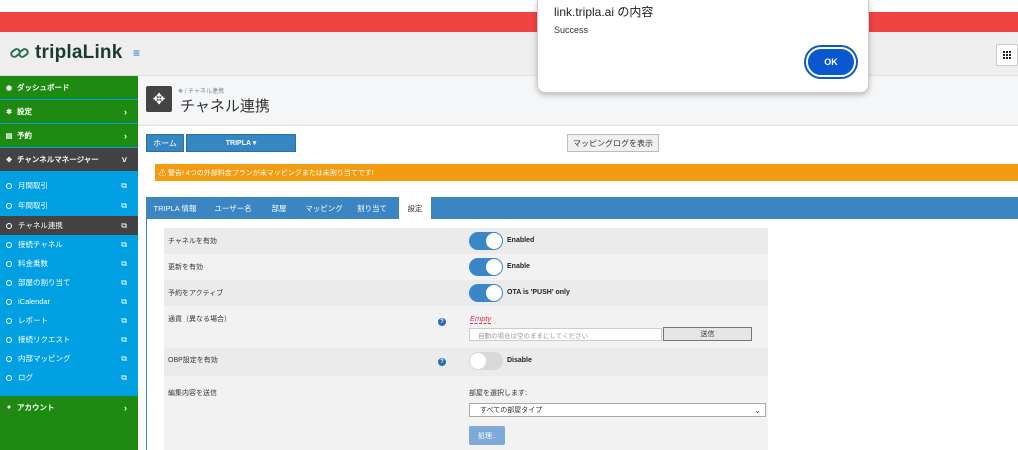  I want to click on breadcrumb: ✥ / チャネル連携, so click(201, 90).